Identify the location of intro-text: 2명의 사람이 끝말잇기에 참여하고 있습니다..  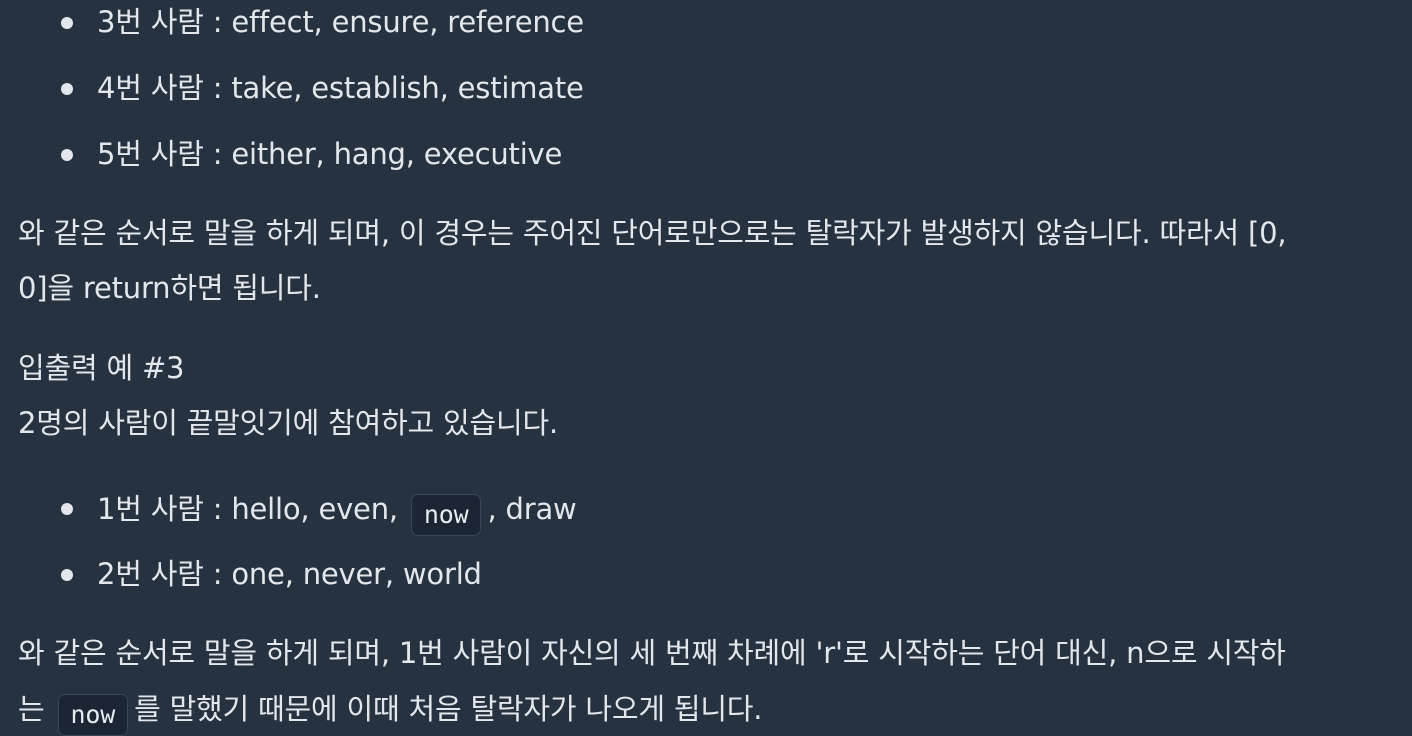
(288, 423).